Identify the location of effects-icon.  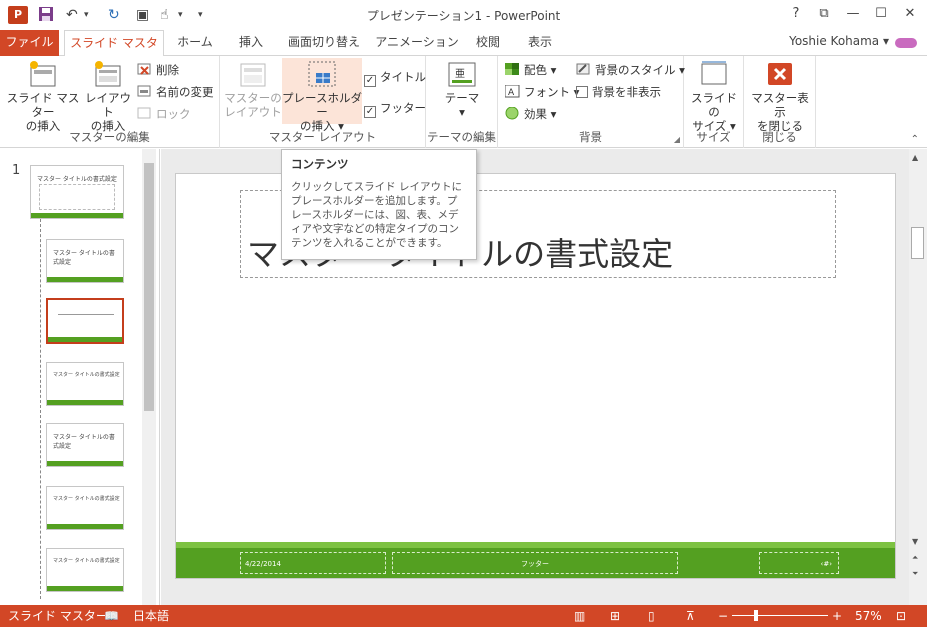
(512, 113).